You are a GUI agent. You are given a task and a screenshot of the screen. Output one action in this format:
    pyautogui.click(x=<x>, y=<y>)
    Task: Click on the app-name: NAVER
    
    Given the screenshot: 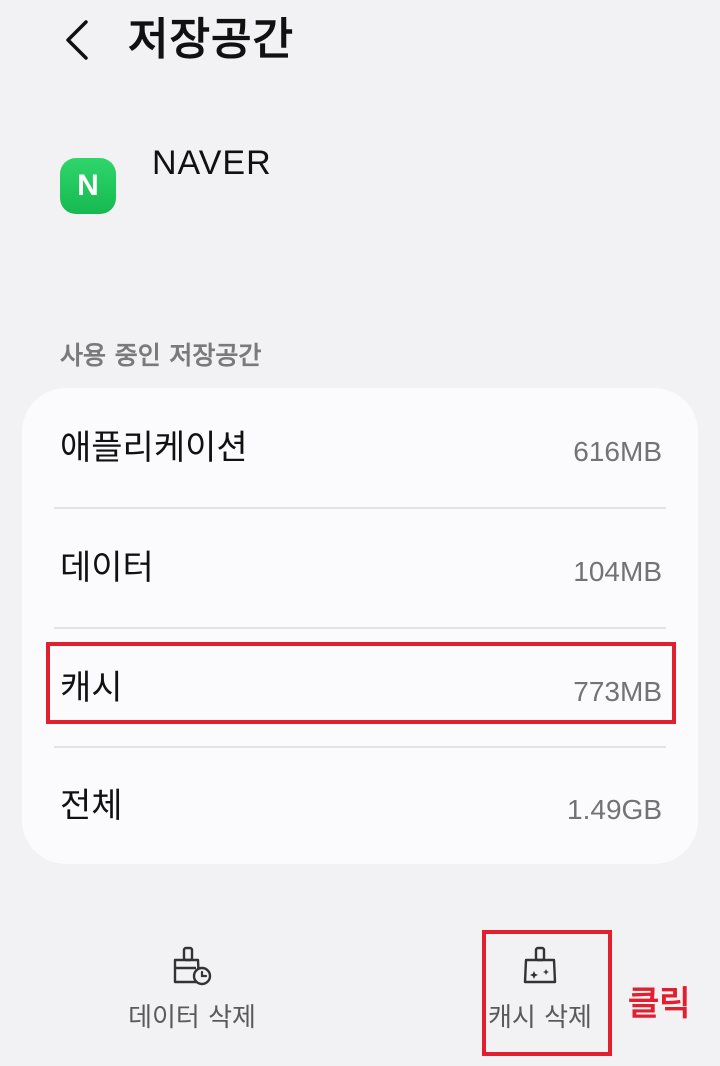 What is the action you would take?
    pyautogui.click(x=212, y=163)
    